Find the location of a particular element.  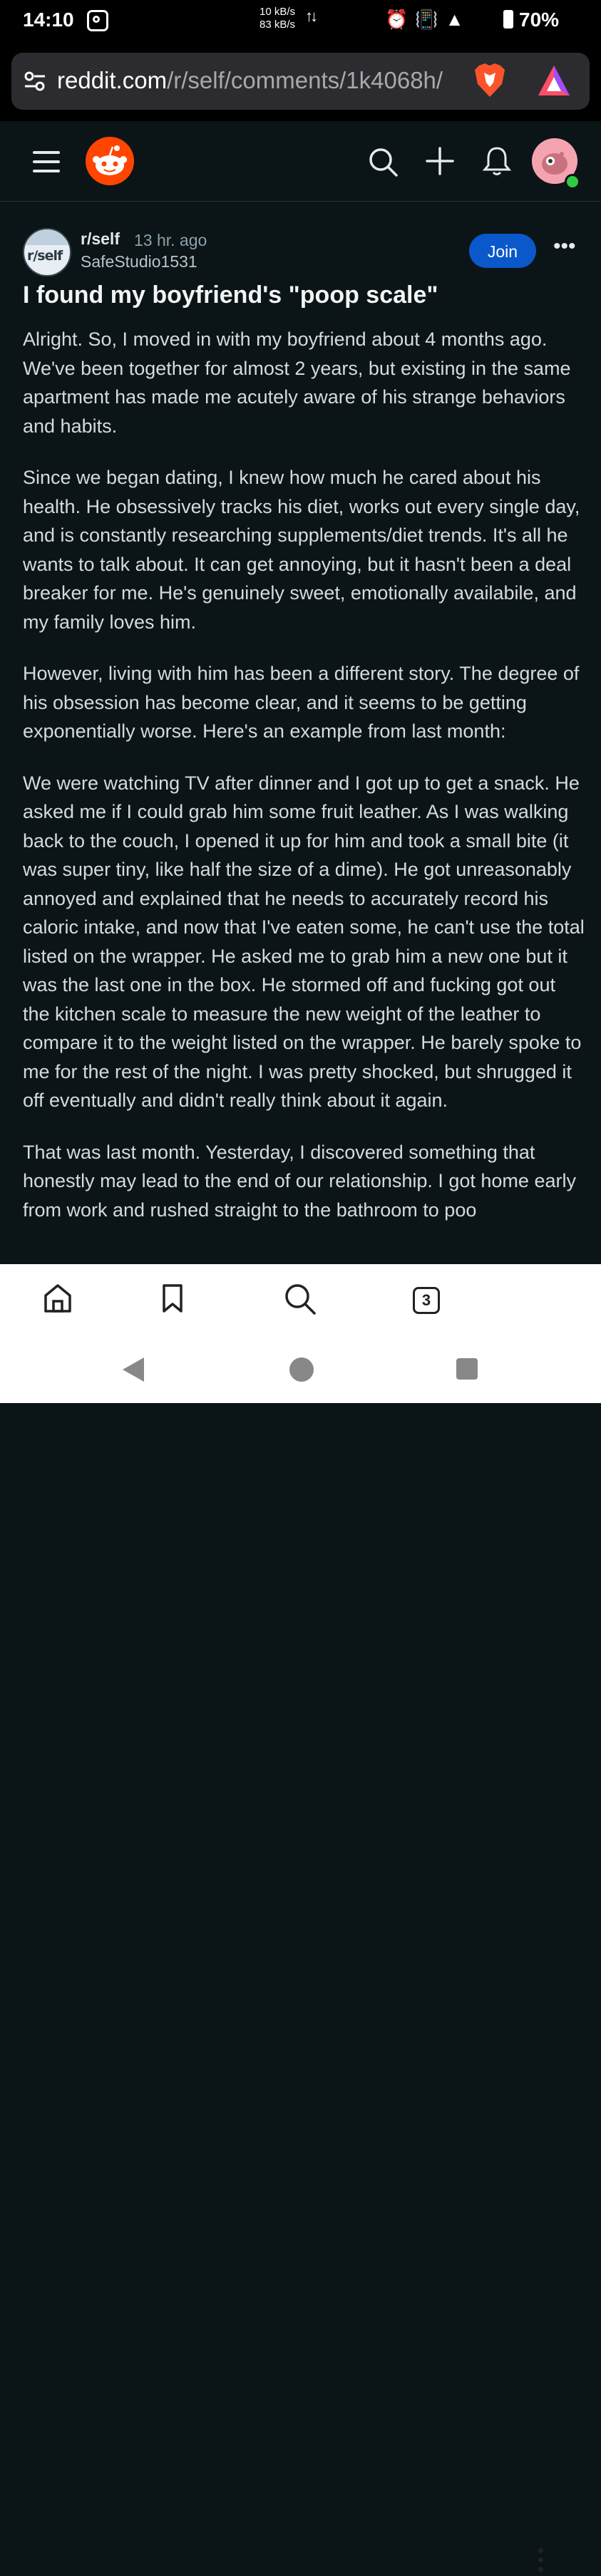

recent-apps-icon is located at coordinates (467, 1369).